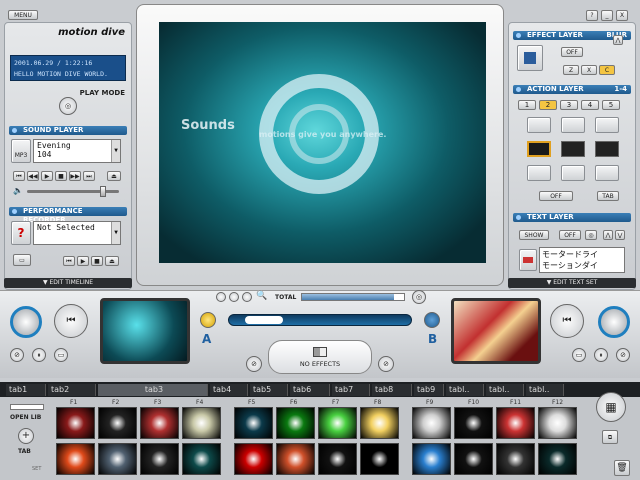 This screenshot has width=640, height=480. I want to click on volume-slider, so click(73, 191).